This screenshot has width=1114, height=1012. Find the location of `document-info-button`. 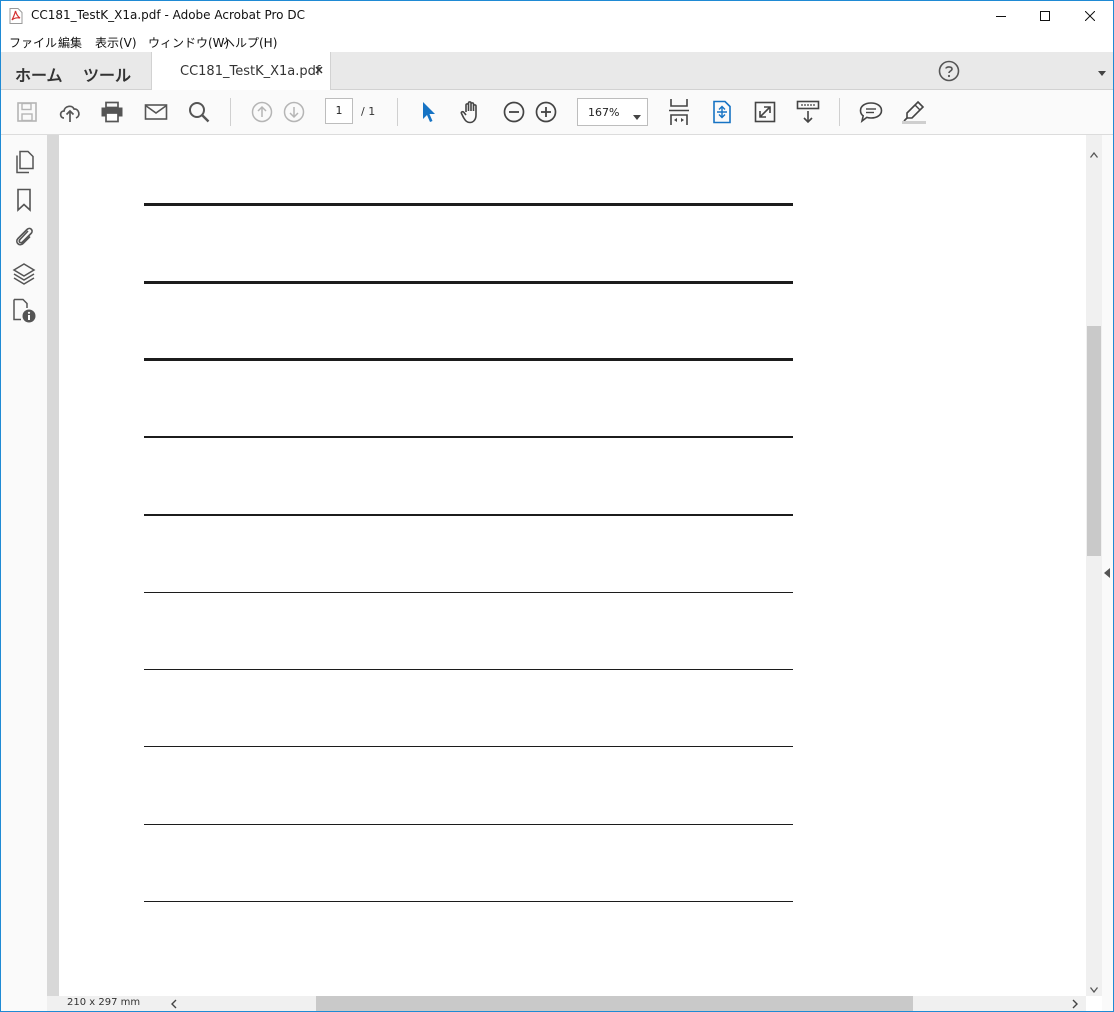

document-info-button is located at coordinates (24, 312).